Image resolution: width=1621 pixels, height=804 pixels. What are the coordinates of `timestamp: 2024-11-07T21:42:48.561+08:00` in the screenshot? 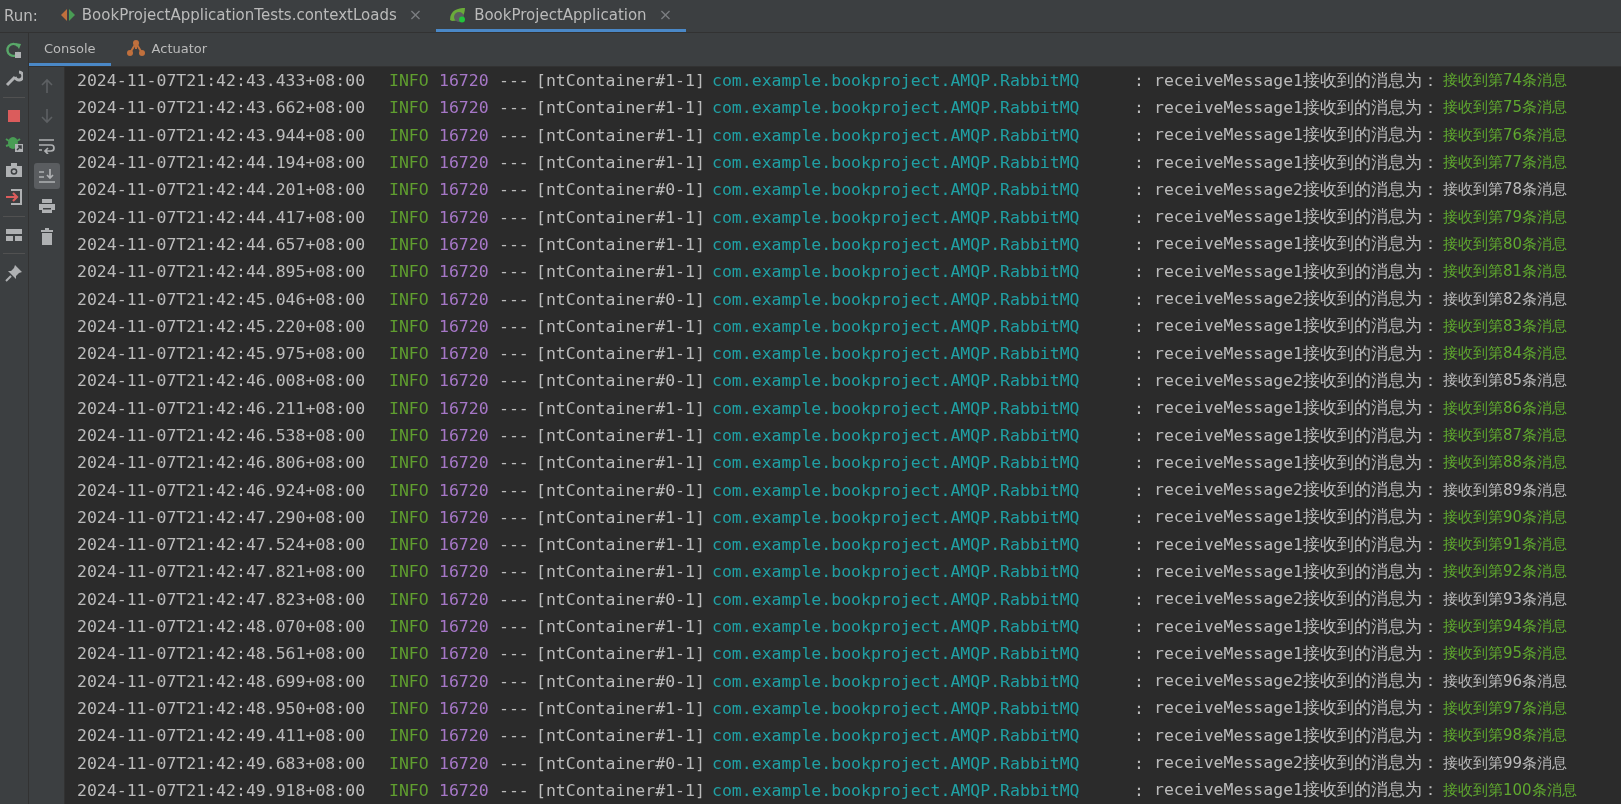 It's located at (222, 654).